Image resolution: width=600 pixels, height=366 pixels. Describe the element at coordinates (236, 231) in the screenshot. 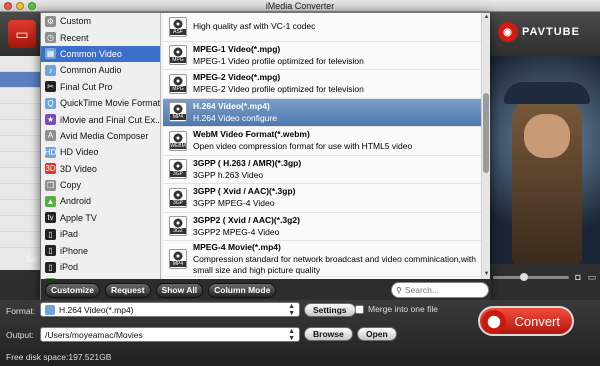

I see `format-description: 3GPP2 MPEG-4 Video` at that location.